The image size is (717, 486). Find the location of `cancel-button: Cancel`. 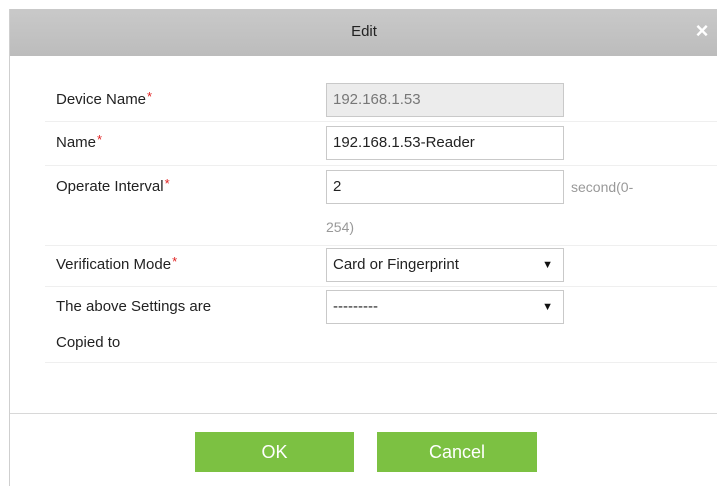

cancel-button: Cancel is located at coordinates (457, 452).